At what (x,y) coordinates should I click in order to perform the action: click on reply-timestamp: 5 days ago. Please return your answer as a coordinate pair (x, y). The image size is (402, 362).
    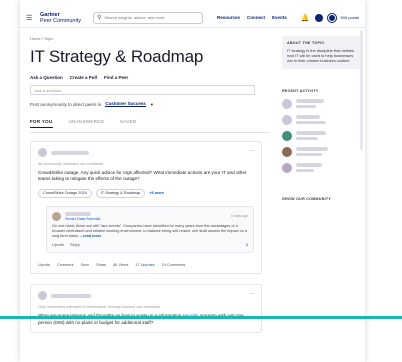
    Looking at the image, I should click on (239, 216).